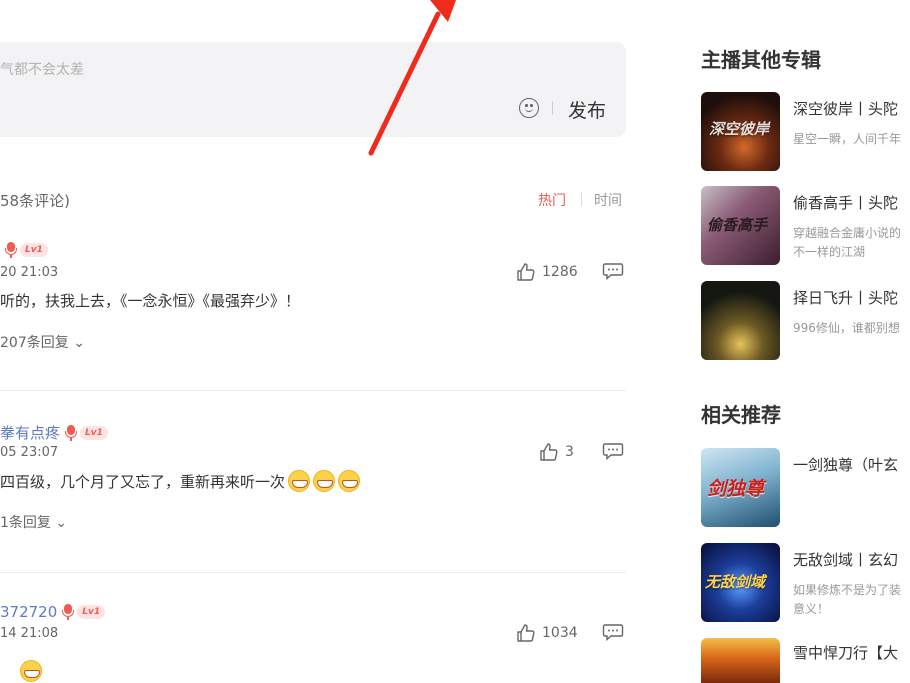 The width and height of the screenshot is (910, 683). Describe the element at coordinates (847, 590) in the screenshot. I see `album-desc-line: 如果修炼不是为了装` at that location.